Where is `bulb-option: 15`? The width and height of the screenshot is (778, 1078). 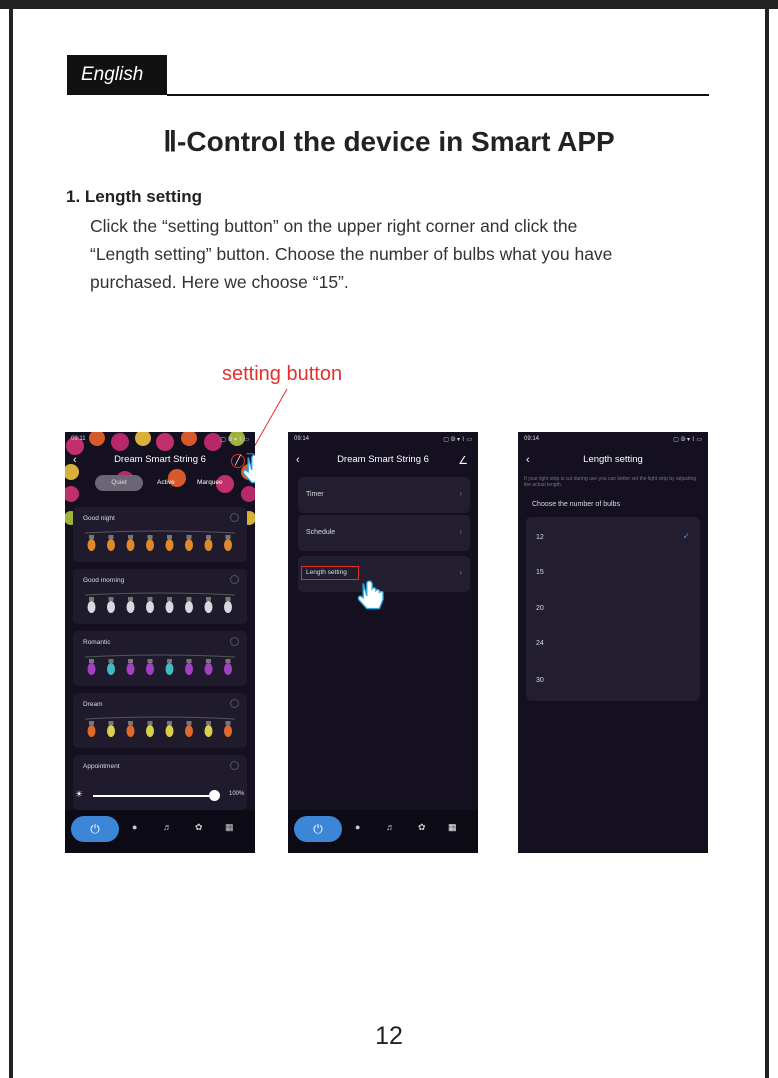
bulb-option: 15 is located at coordinates (540, 572).